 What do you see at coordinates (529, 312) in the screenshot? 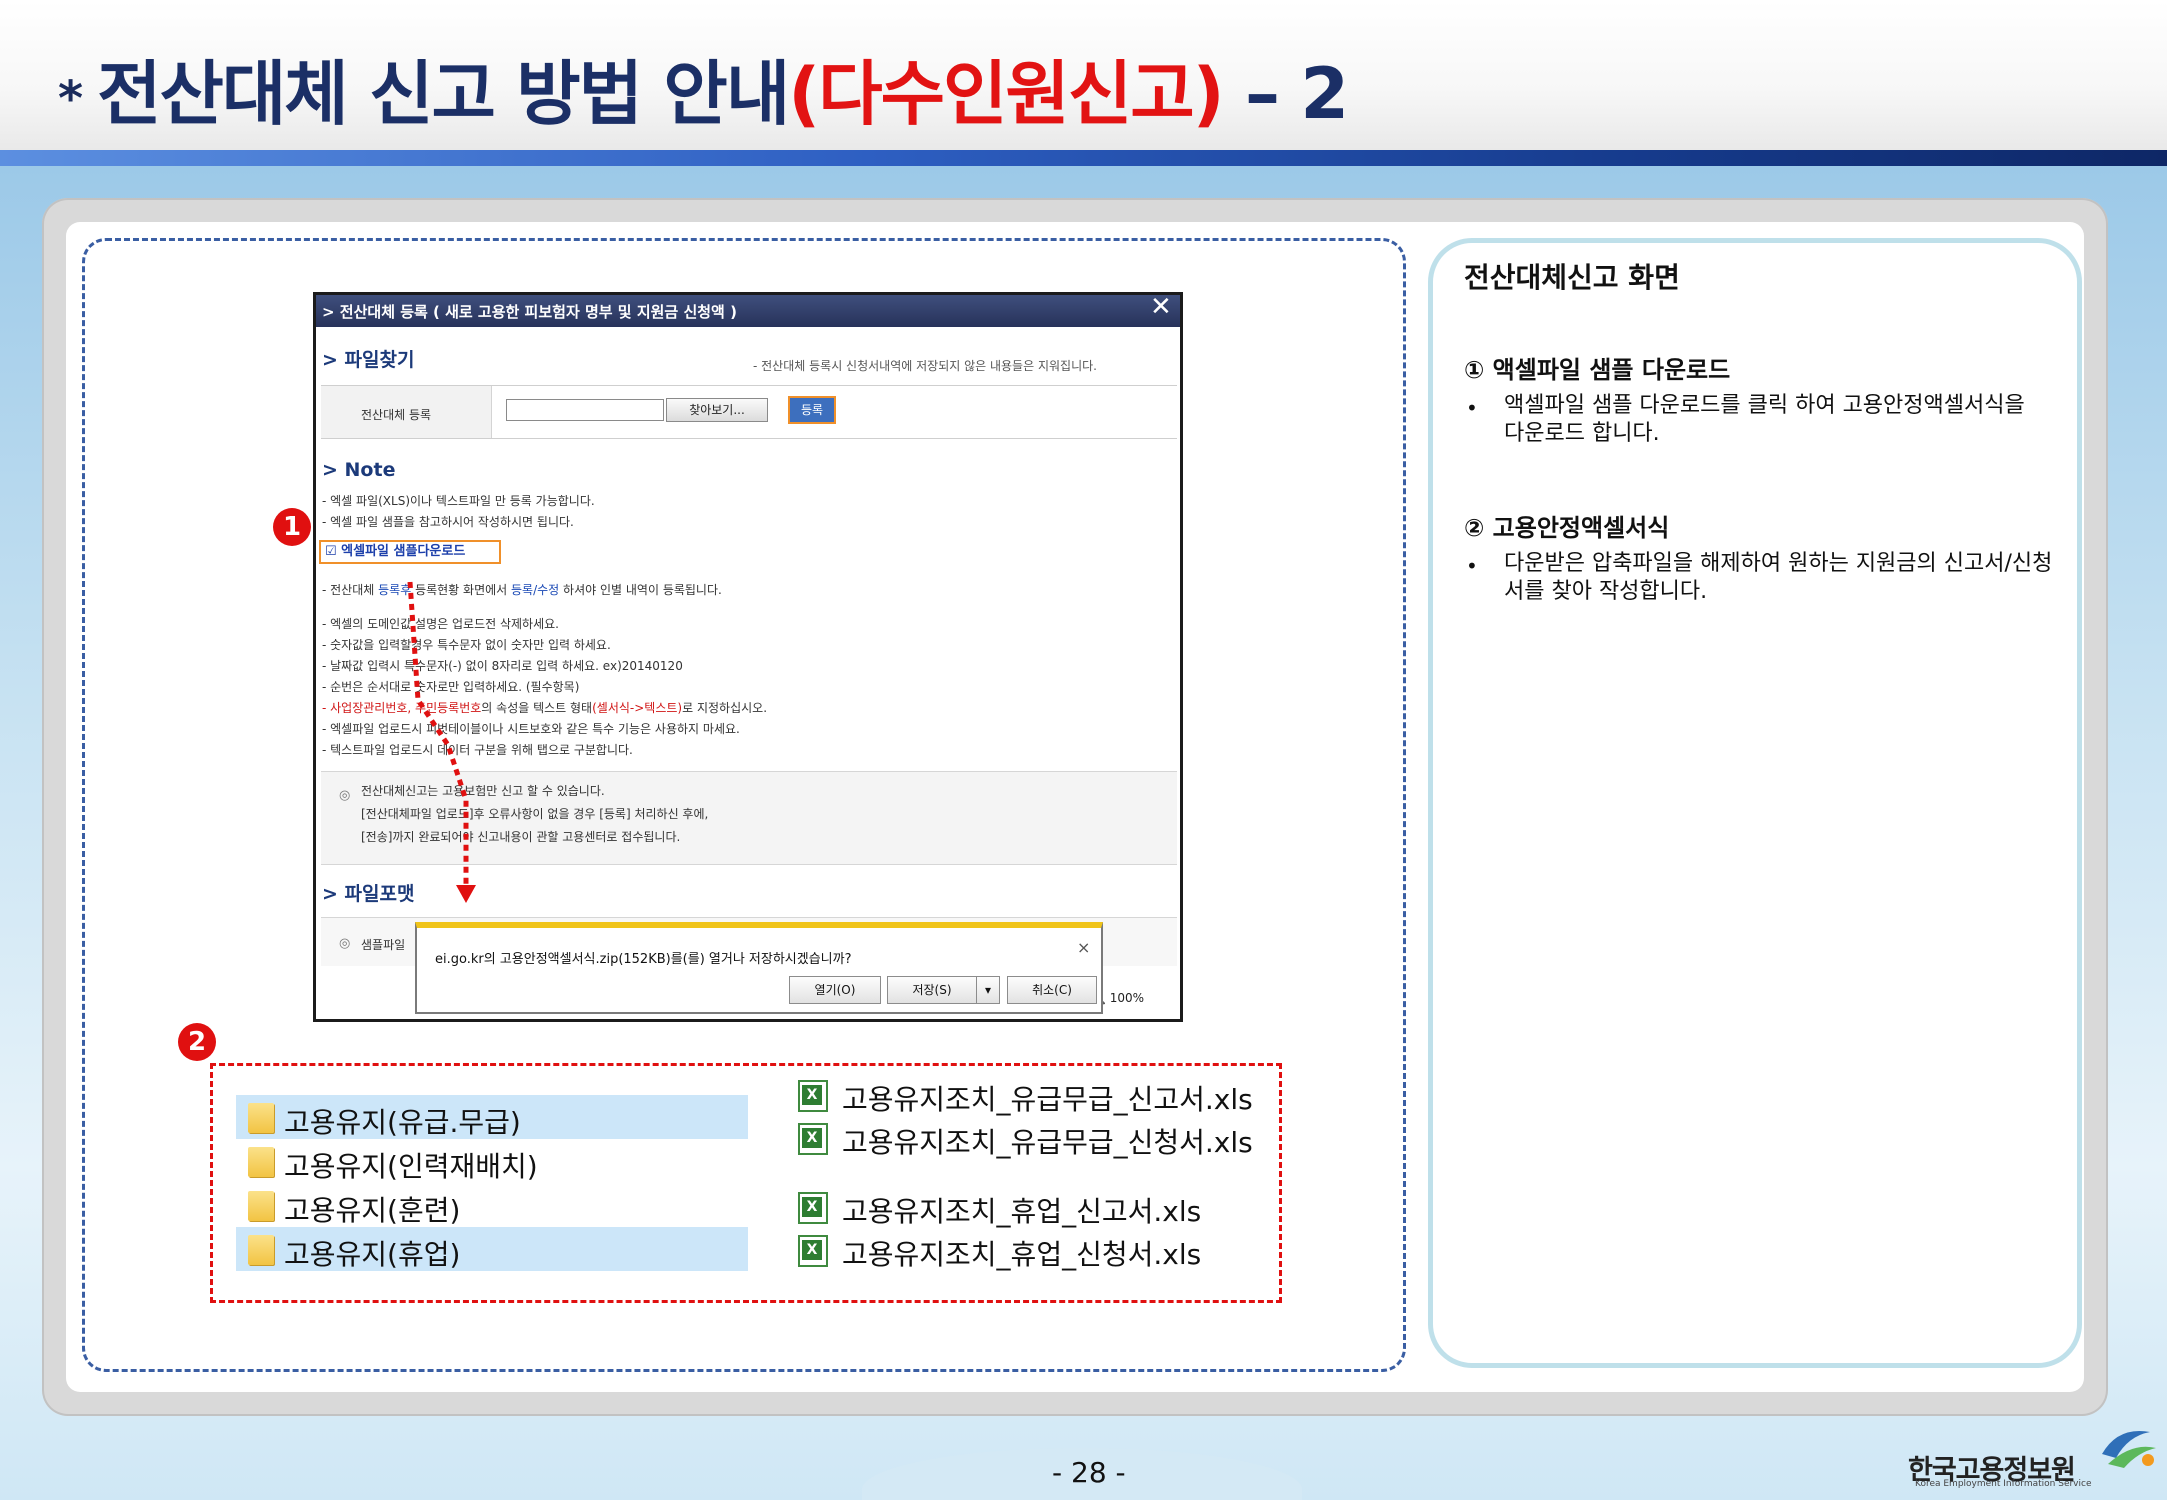
I see `dialog-title: > 전산대체 등록 ( 새로 고용한 피보험자 명부 및 지원금 신청액 )` at bounding box center [529, 312].